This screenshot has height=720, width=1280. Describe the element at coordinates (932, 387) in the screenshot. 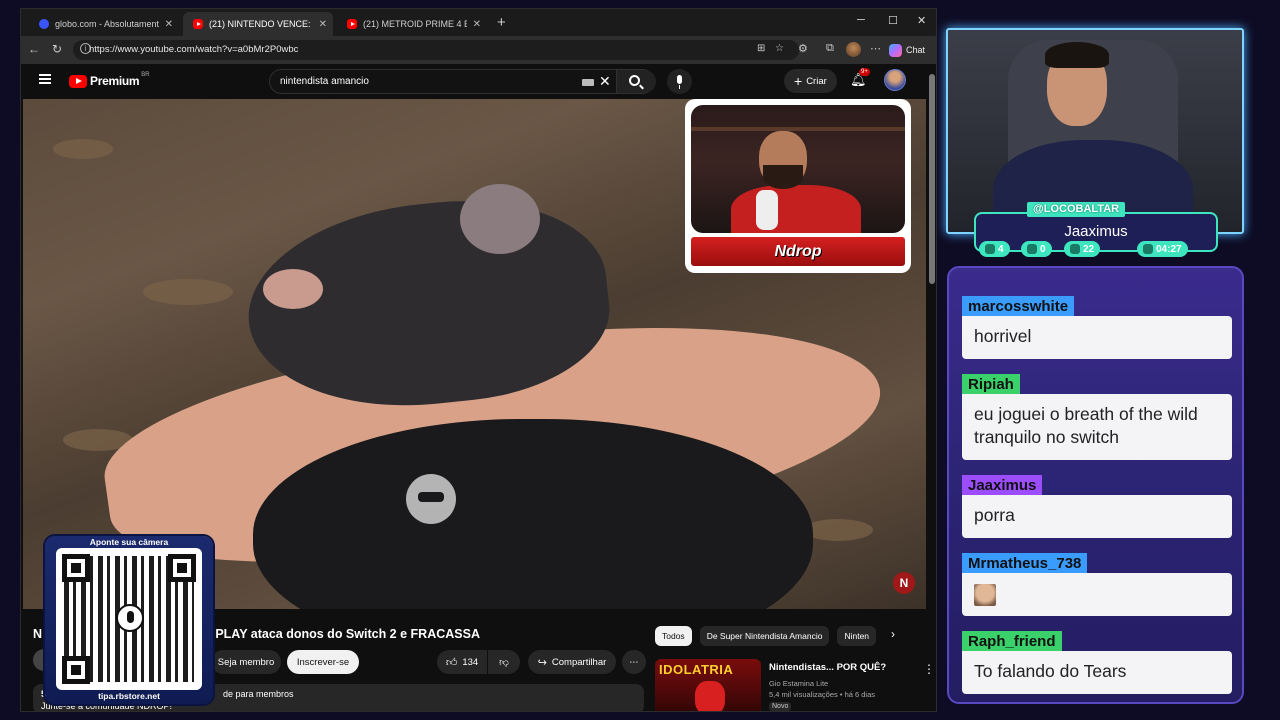

I see `page-scrollbar` at that location.